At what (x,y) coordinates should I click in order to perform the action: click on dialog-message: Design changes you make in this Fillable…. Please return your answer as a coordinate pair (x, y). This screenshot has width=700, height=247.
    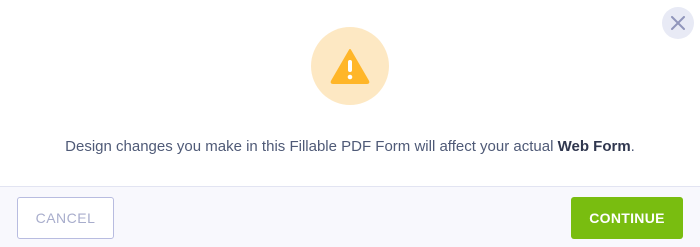
    Looking at the image, I should click on (350, 147).